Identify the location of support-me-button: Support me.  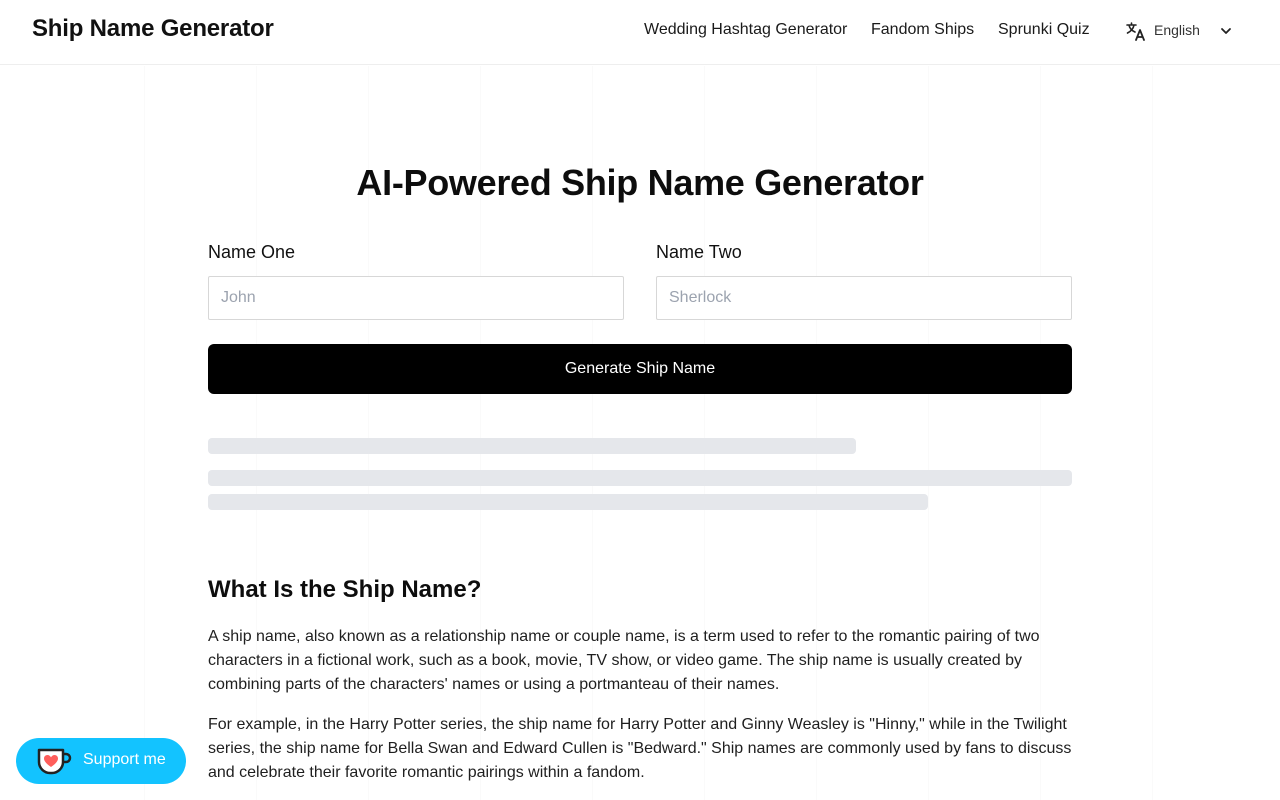
(101, 761).